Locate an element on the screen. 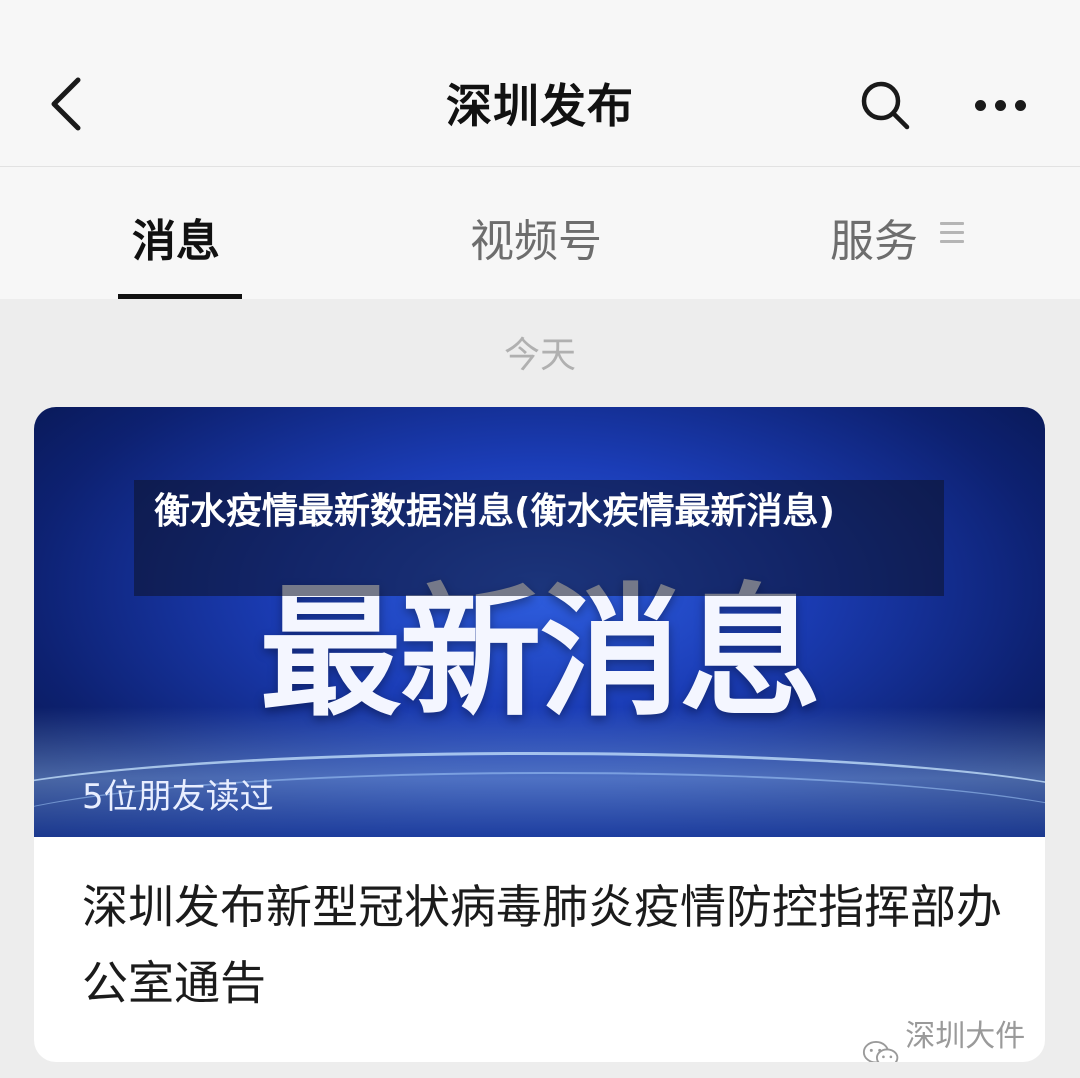 The height and width of the screenshot is (1078, 1080). date-divider: 今天 is located at coordinates (539, 355).